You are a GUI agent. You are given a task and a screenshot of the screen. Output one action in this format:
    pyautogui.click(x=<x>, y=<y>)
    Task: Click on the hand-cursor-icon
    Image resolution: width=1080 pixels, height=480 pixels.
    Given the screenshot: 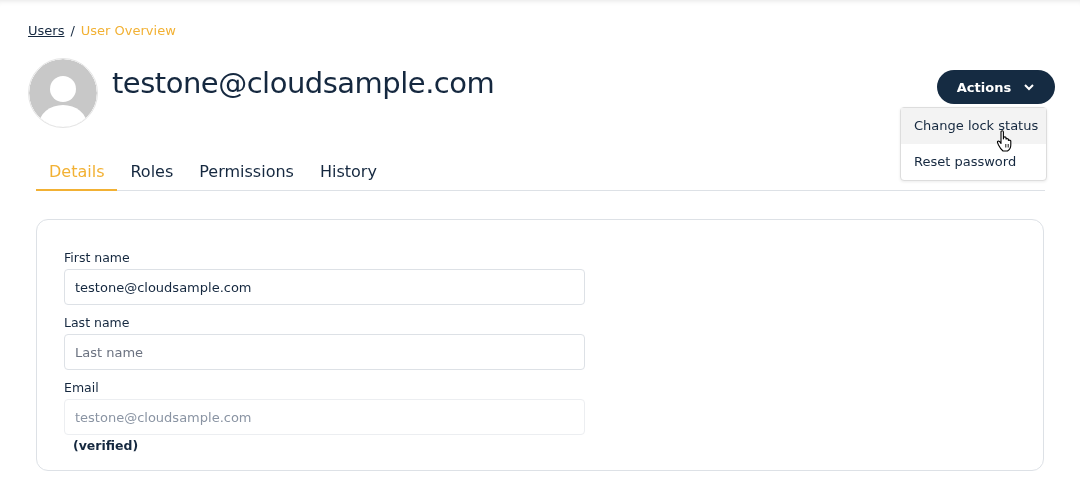 What is the action you would take?
    pyautogui.click(x=1005, y=141)
    